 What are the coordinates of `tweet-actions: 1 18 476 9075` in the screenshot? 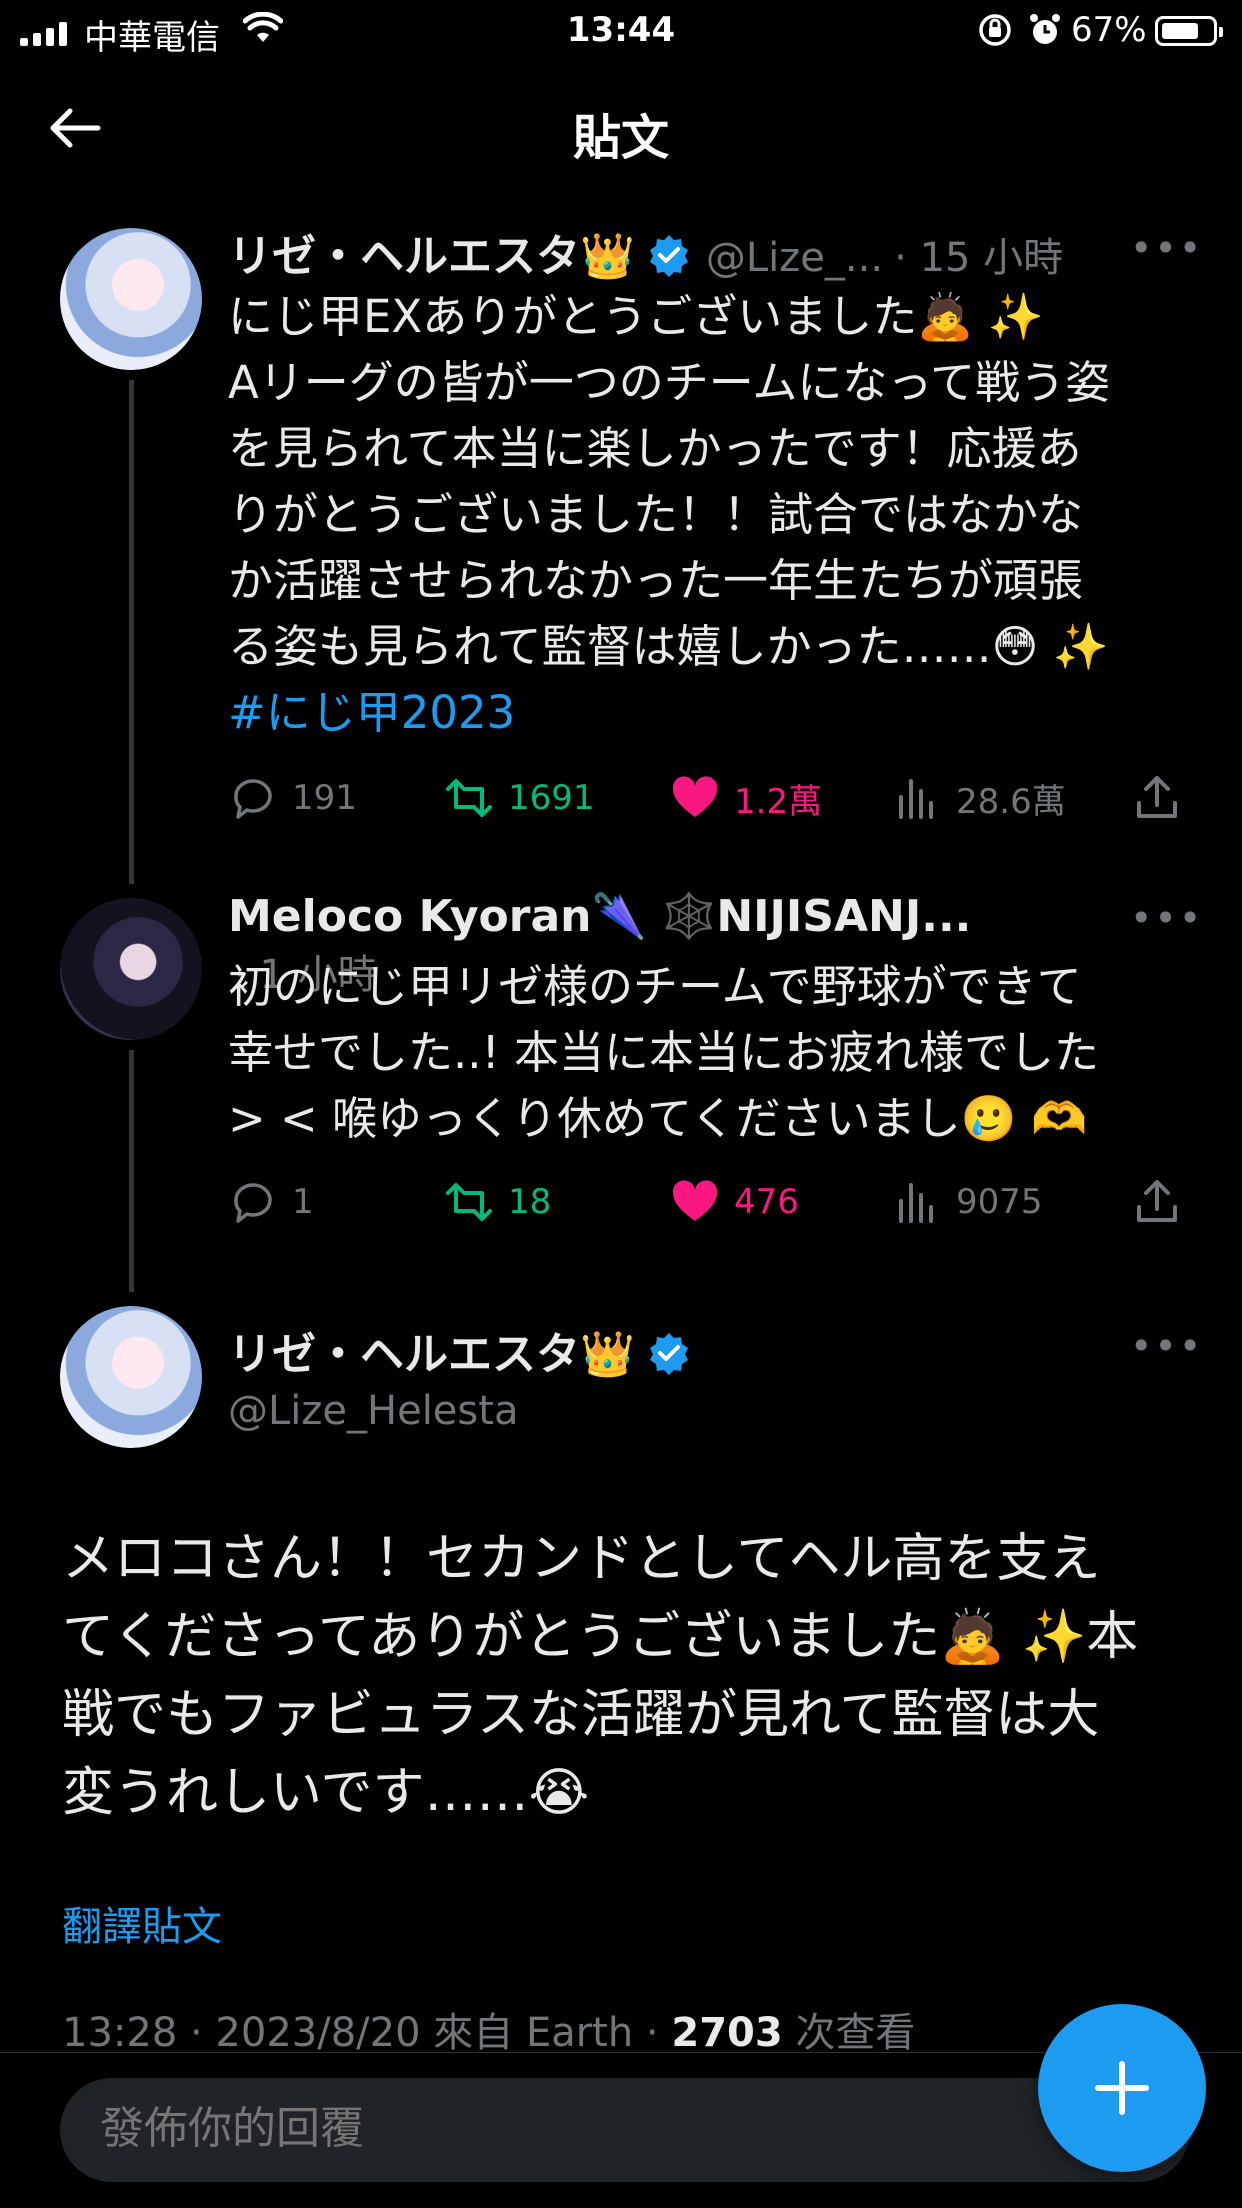 It's located at (708, 1202).